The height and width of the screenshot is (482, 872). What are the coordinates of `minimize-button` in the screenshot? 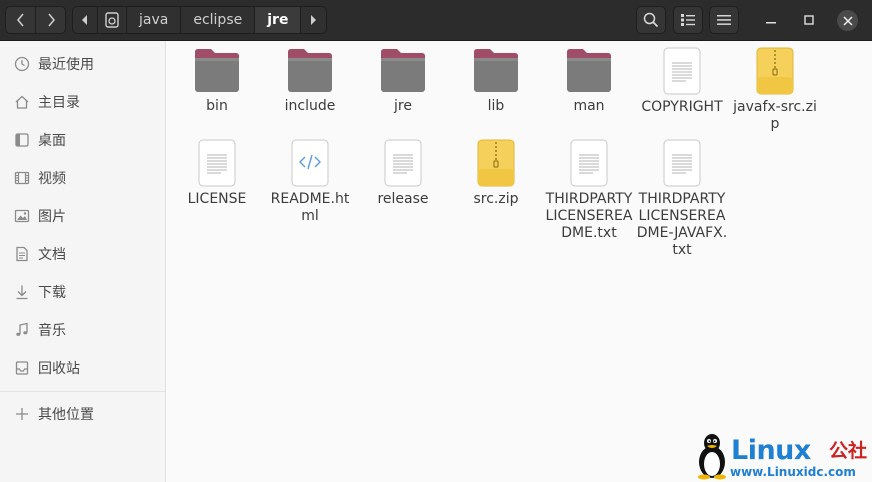 It's located at (771, 20).